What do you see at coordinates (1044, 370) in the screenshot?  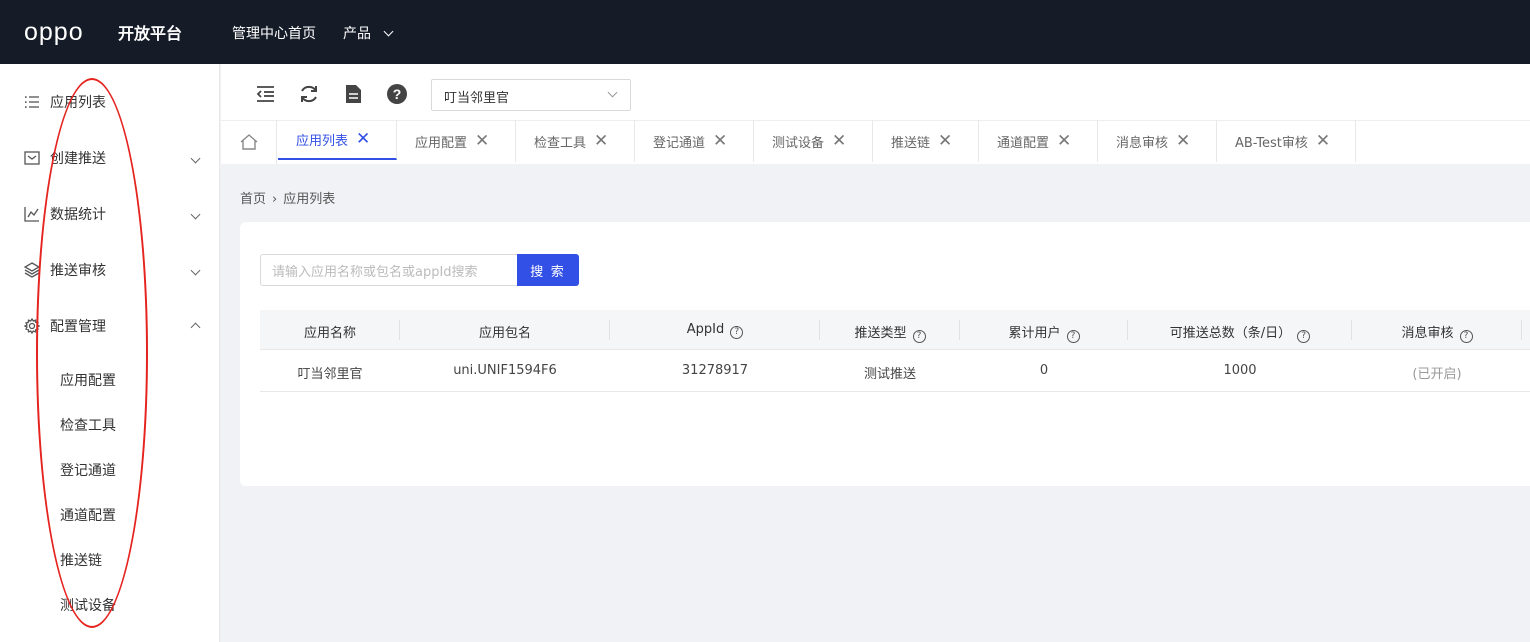 I see `cell-total-users: 0` at bounding box center [1044, 370].